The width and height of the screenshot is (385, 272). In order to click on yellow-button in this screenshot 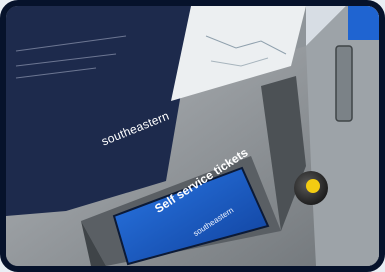, I will do `click(313, 186)`.